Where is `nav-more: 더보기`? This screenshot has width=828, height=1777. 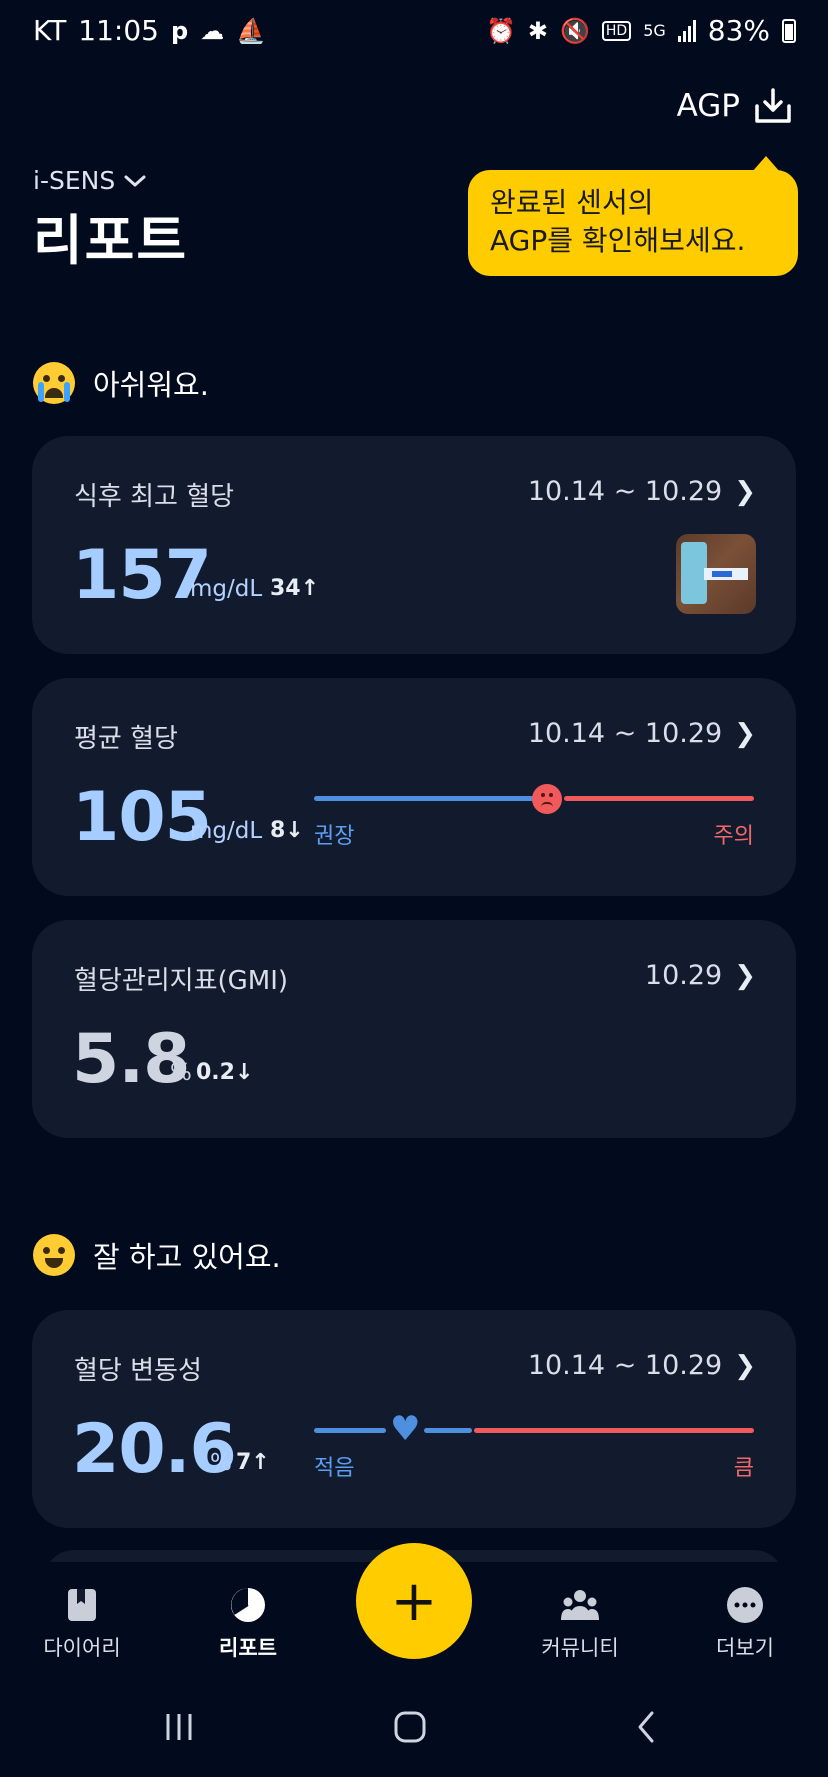
nav-more: 더보기 is located at coordinates (745, 1624).